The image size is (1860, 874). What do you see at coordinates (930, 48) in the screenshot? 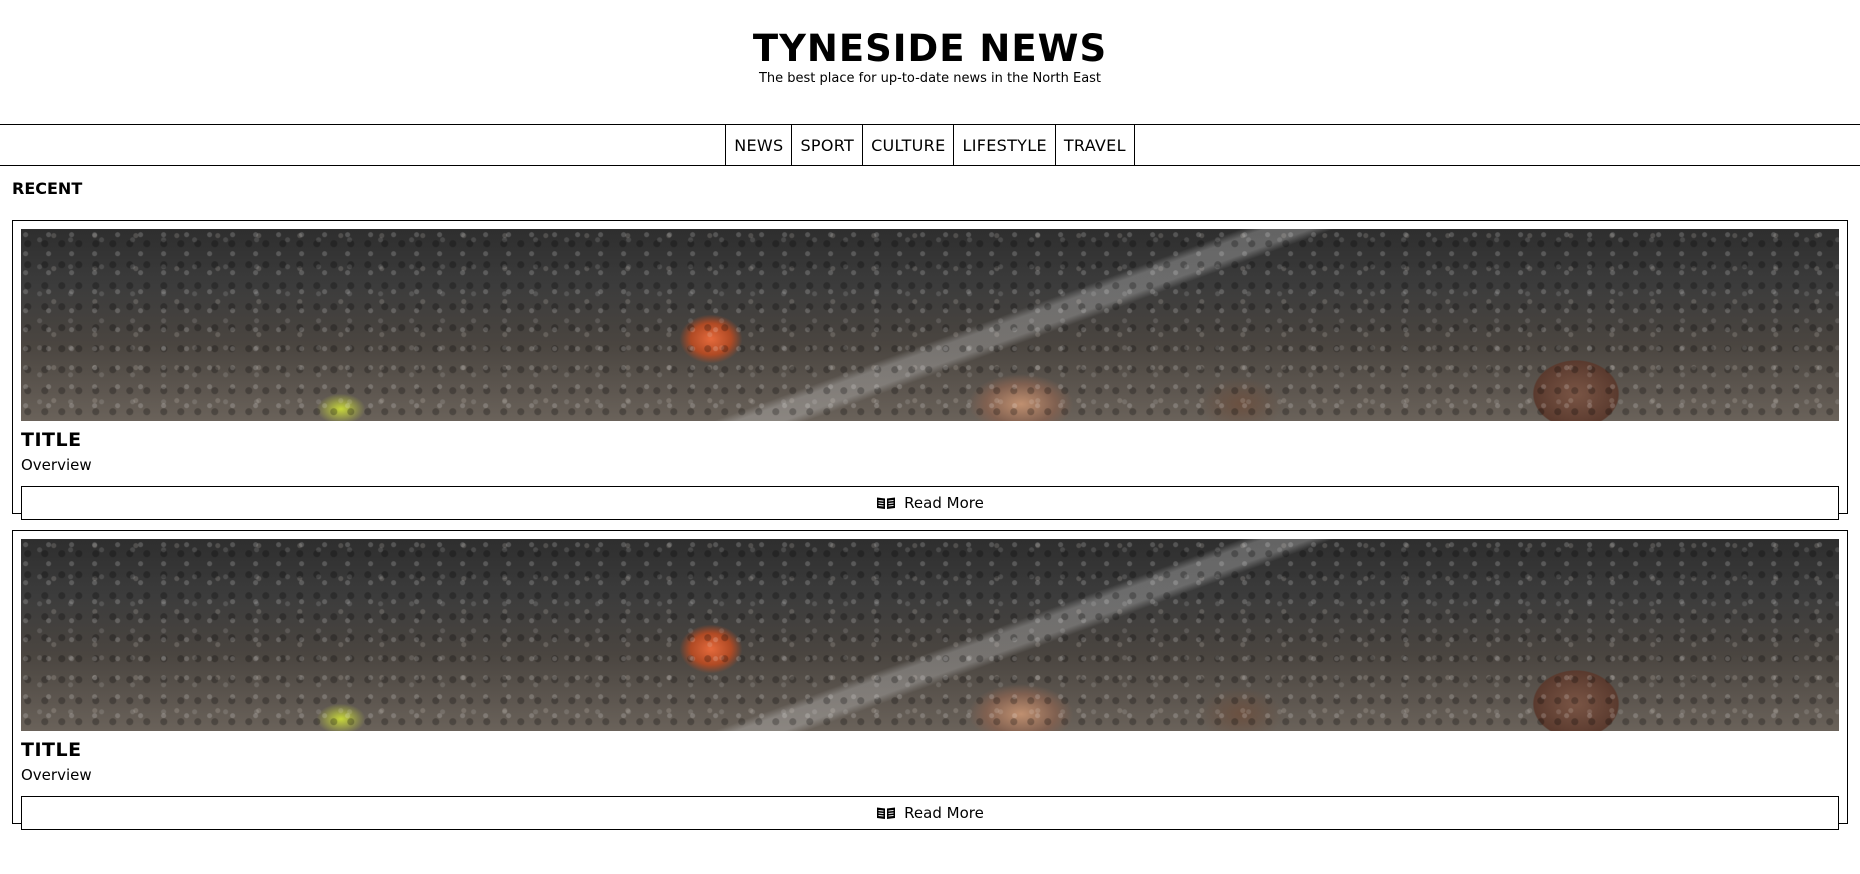
I see `site-title: TYNESIDE NEWS` at bounding box center [930, 48].